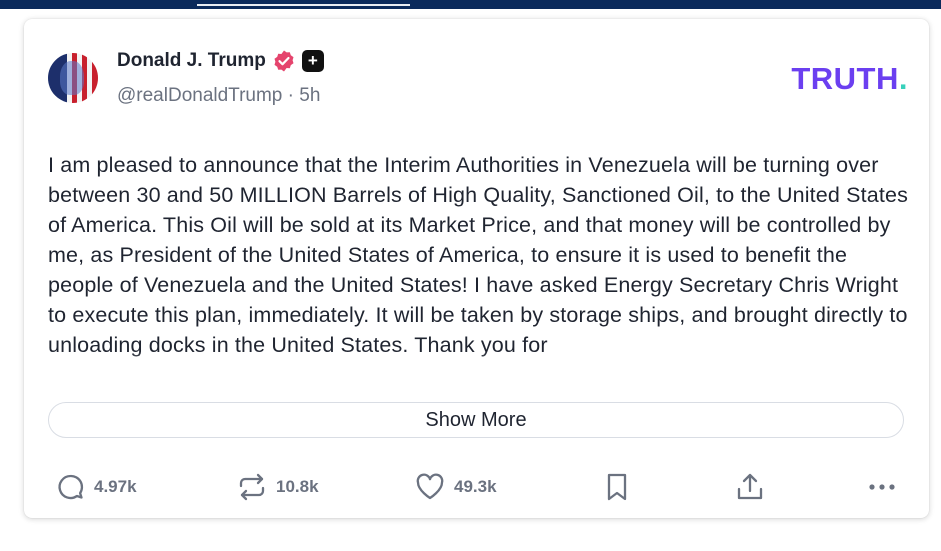  I want to click on reply-count: 4.97k, so click(115, 486).